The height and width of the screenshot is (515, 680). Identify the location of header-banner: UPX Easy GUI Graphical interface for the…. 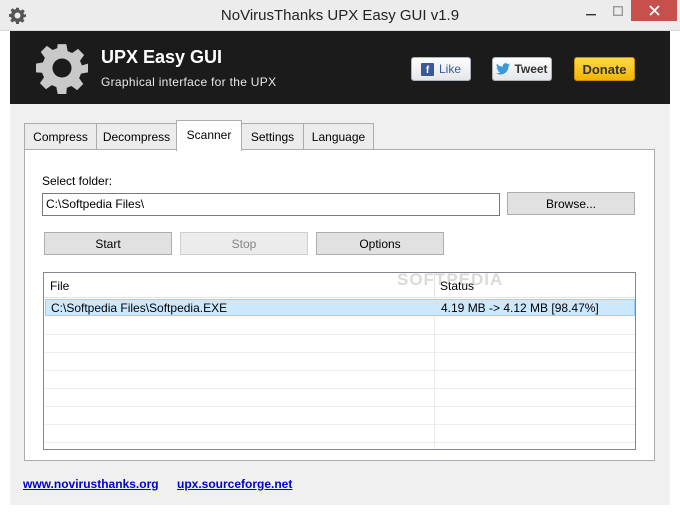
(340, 67).